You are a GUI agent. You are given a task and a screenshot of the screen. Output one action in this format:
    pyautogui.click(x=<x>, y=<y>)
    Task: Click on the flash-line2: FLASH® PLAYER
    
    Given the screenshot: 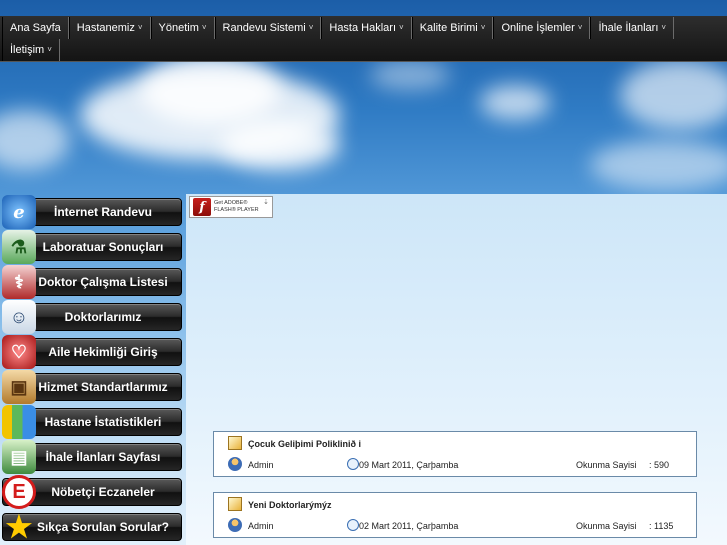 What is the action you would take?
    pyautogui.click(x=236, y=210)
    